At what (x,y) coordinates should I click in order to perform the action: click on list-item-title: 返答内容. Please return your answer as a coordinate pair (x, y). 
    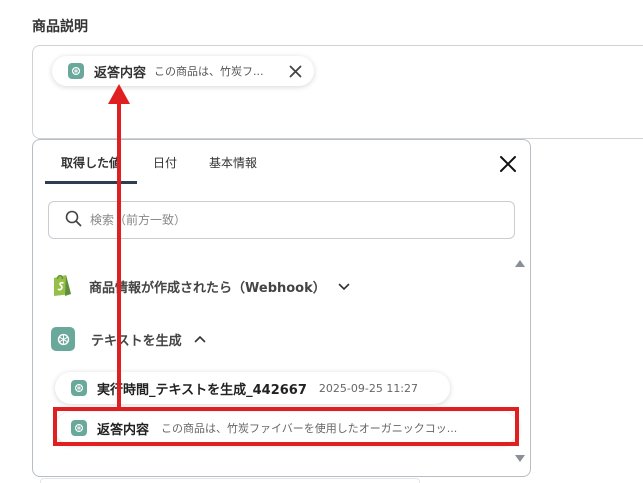
    Looking at the image, I should click on (123, 430).